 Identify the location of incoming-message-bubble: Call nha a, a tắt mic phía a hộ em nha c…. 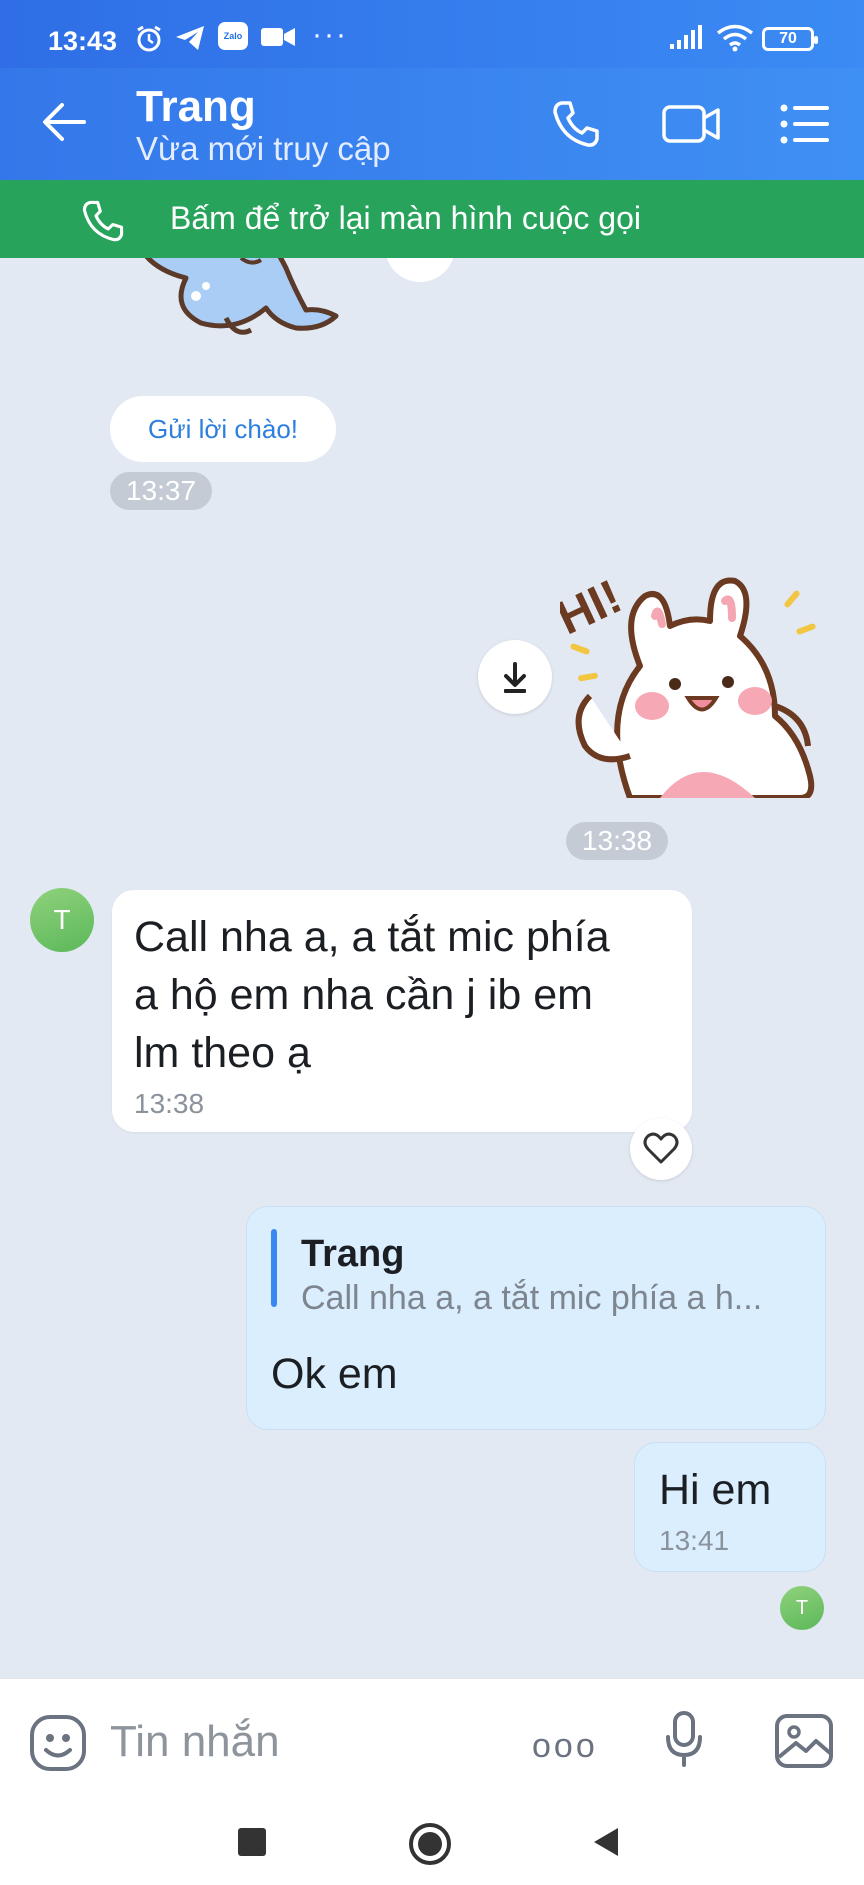
(402, 1011).